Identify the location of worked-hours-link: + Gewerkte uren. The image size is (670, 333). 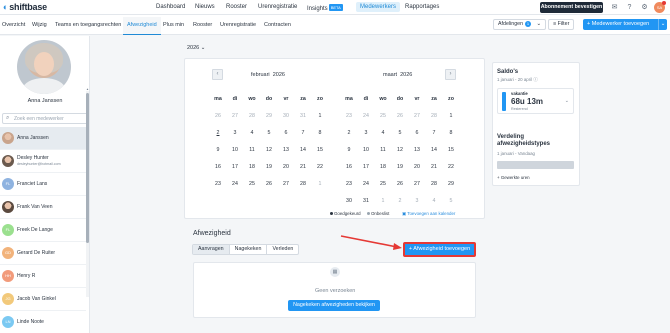
(513, 177).